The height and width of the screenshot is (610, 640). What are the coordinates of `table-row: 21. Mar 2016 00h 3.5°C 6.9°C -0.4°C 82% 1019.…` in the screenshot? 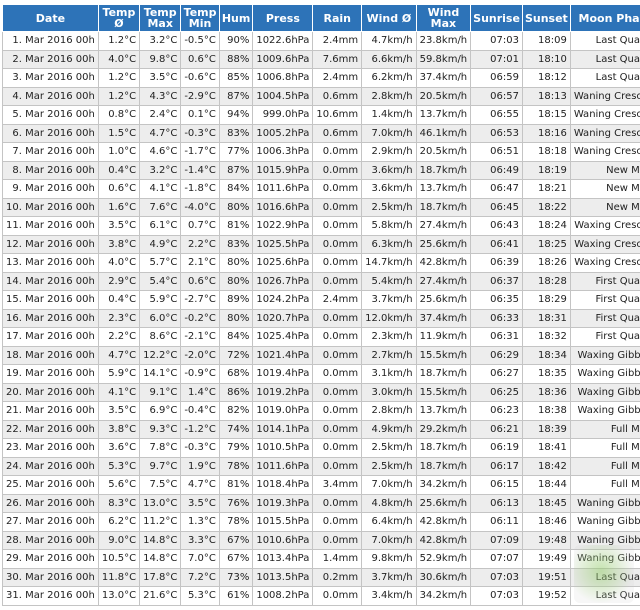 It's located at (321, 411).